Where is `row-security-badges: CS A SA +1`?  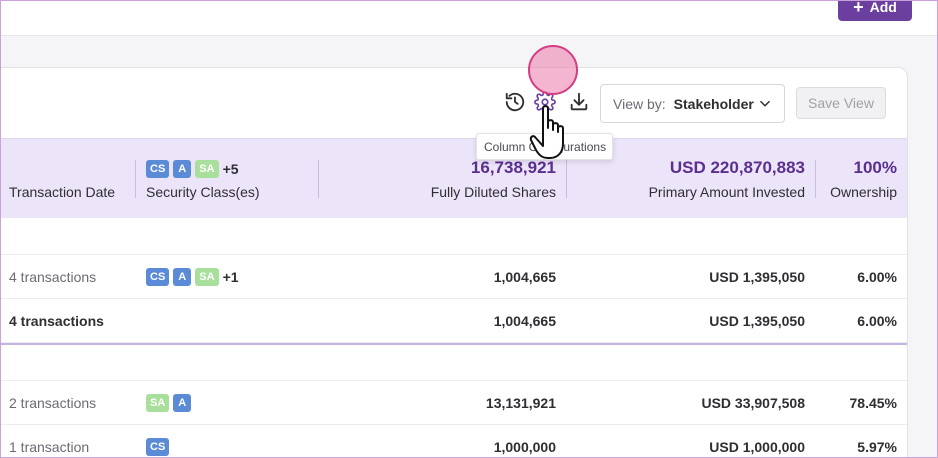
row-security-badges: CS A SA +1 is located at coordinates (192, 277).